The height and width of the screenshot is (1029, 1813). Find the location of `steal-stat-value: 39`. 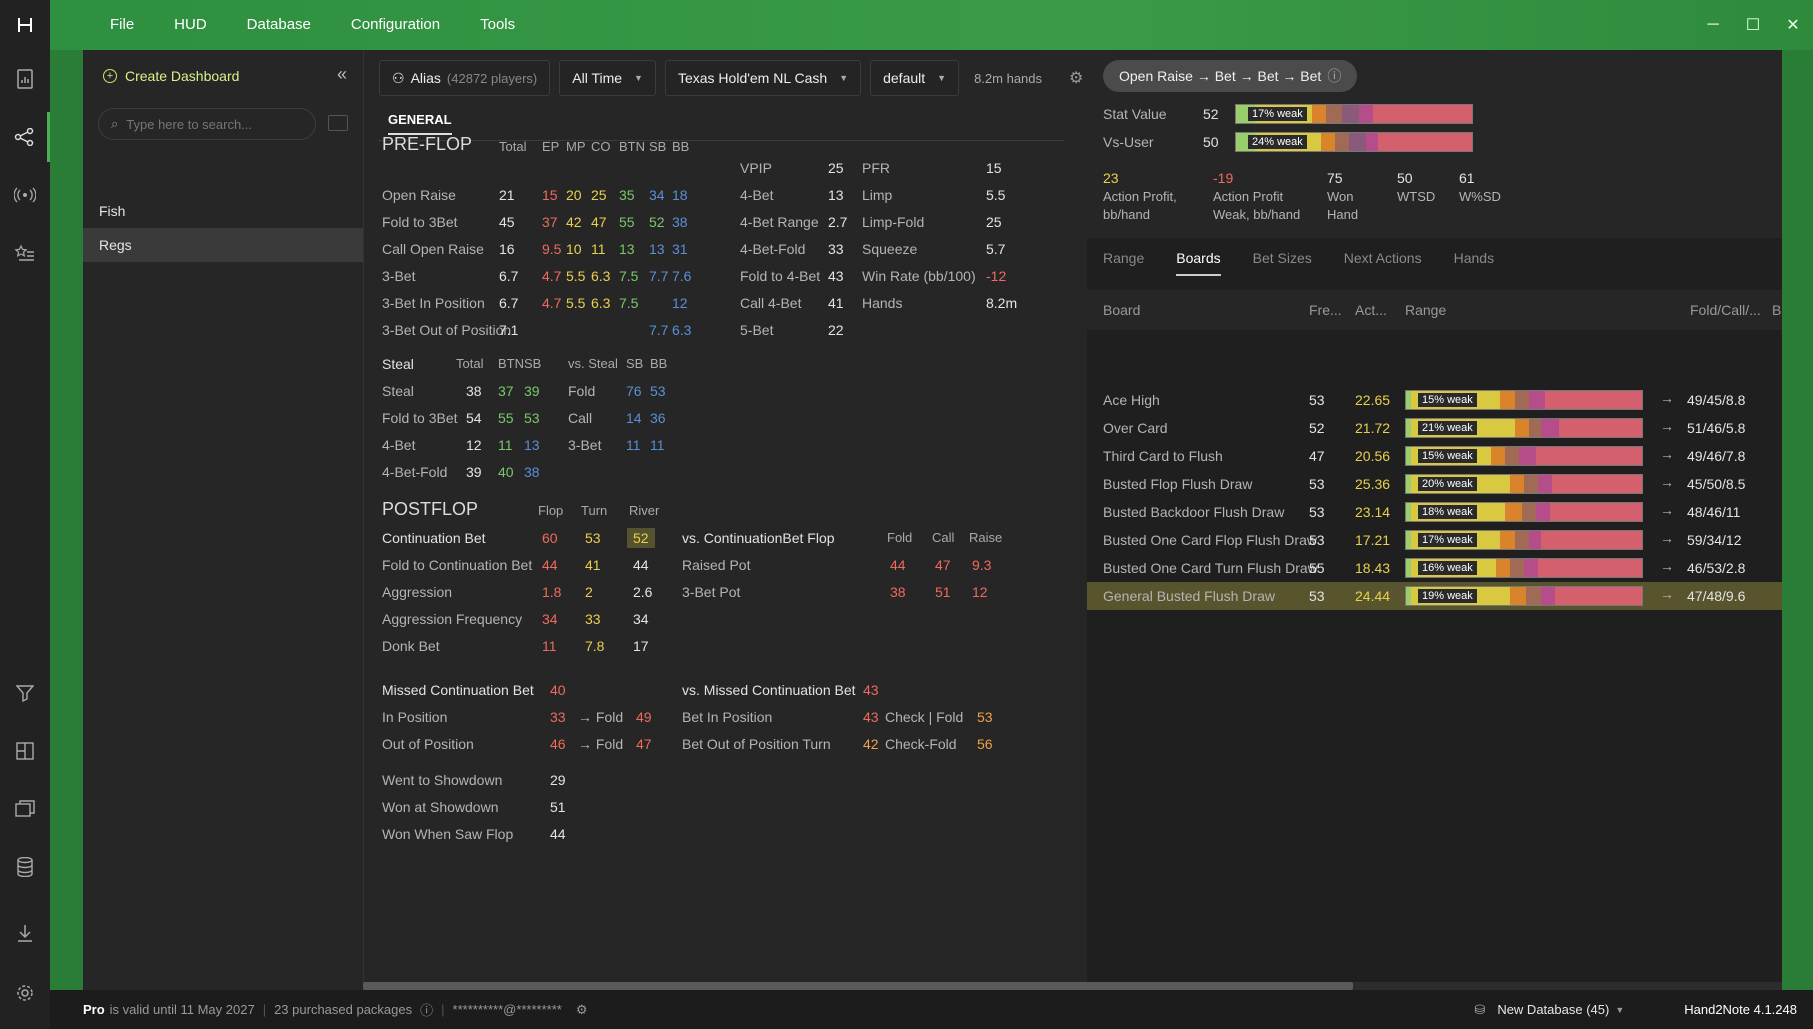

steal-stat-value: 39 is located at coordinates (532, 391).